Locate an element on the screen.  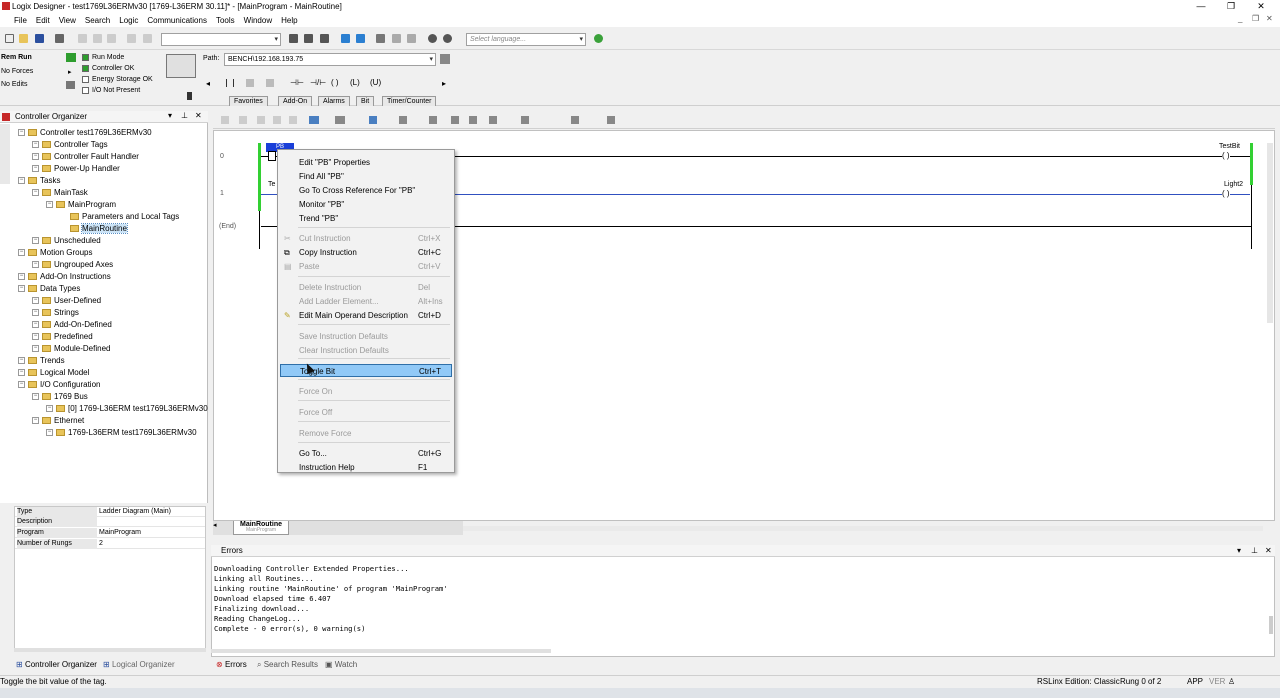
tree-item: Trends is located at coordinates (46, 360).